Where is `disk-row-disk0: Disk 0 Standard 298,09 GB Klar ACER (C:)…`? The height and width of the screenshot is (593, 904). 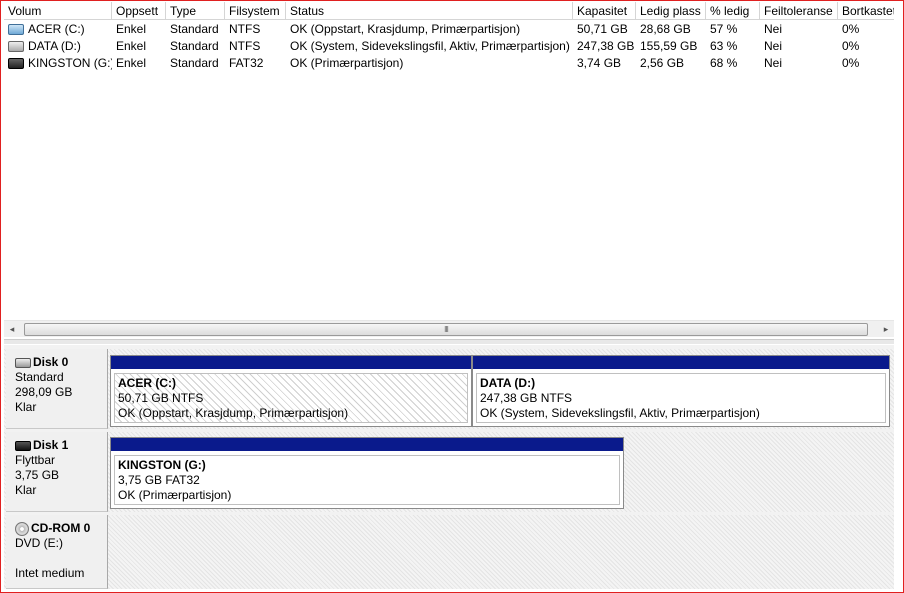 disk-row-disk0: Disk 0 Standard 298,09 GB Klar ACER (C:)… is located at coordinates (449, 389).